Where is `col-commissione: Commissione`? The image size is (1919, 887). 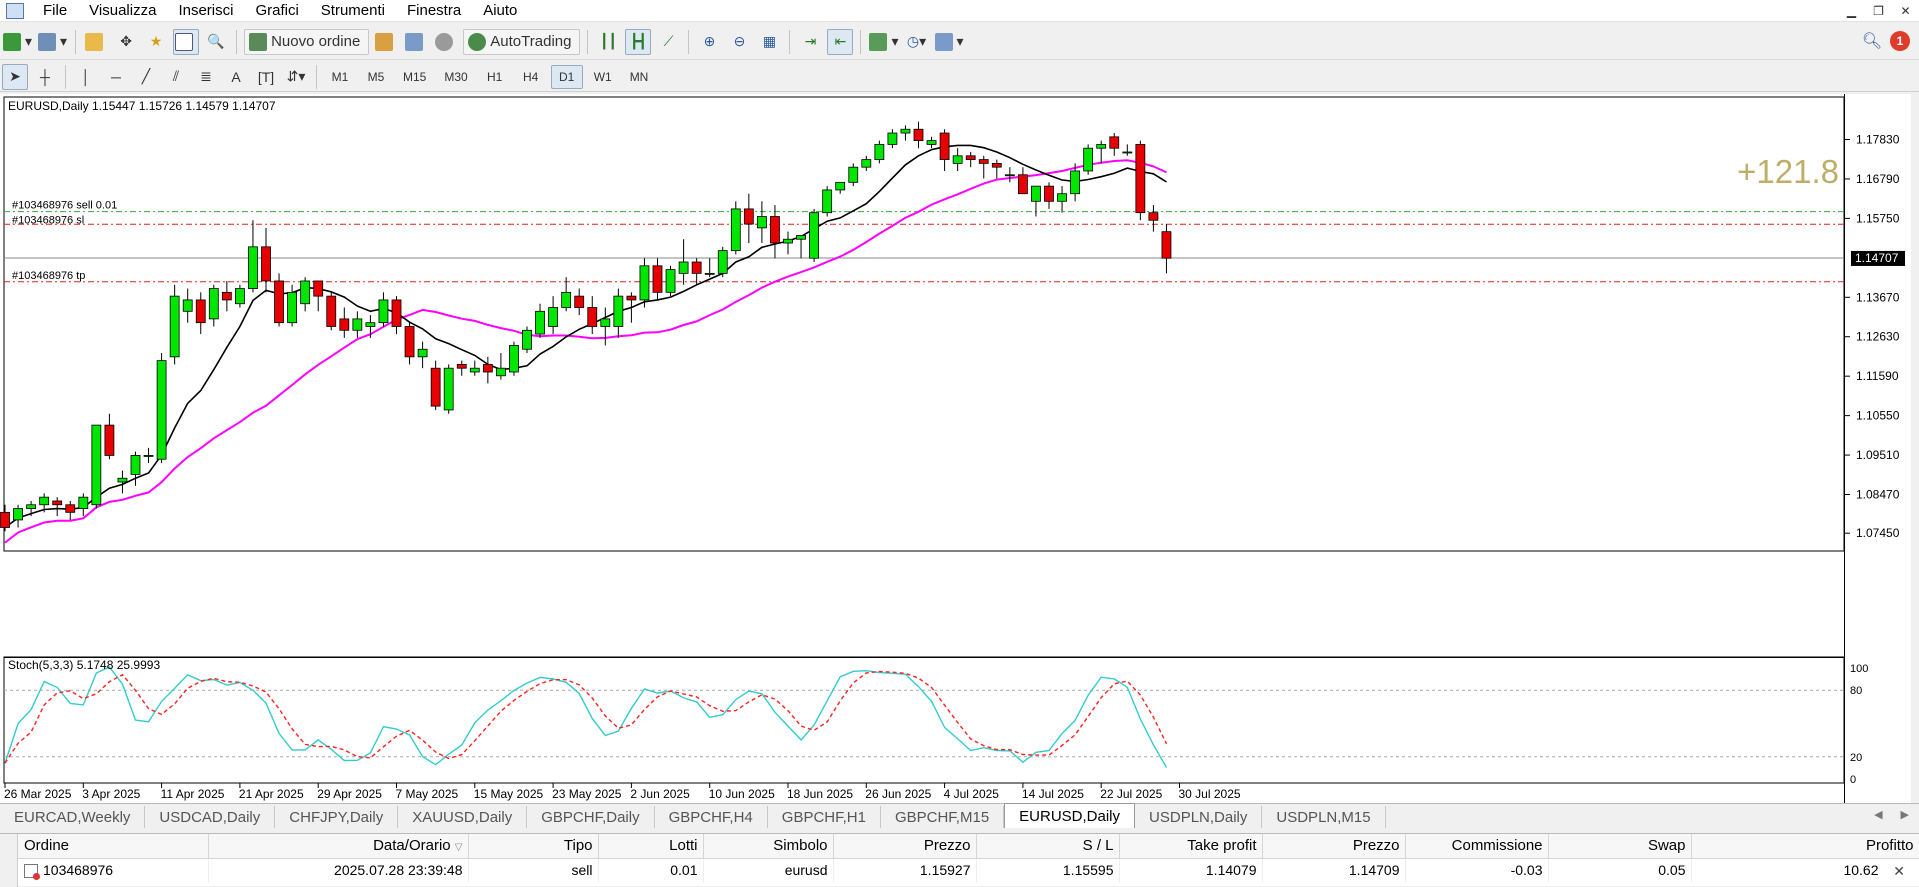
col-commissione: Commissione is located at coordinates (1477, 846).